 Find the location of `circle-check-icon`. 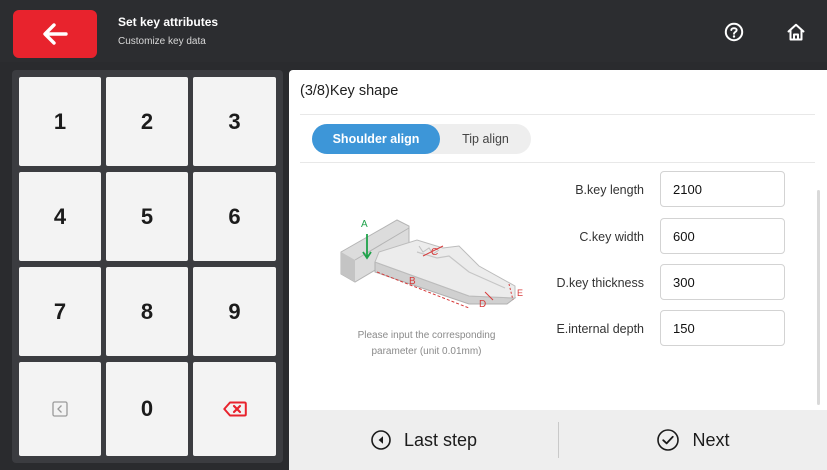

circle-check-icon is located at coordinates (668, 440).